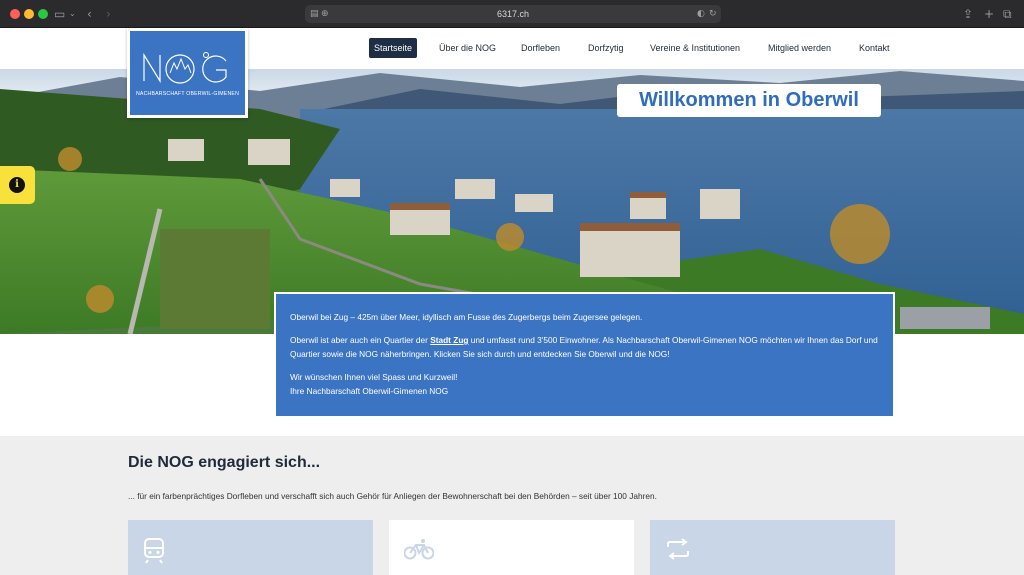  What do you see at coordinates (108, 14) in the screenshot?
I see `forward-icon: ›` at bounding box center [108, 14].